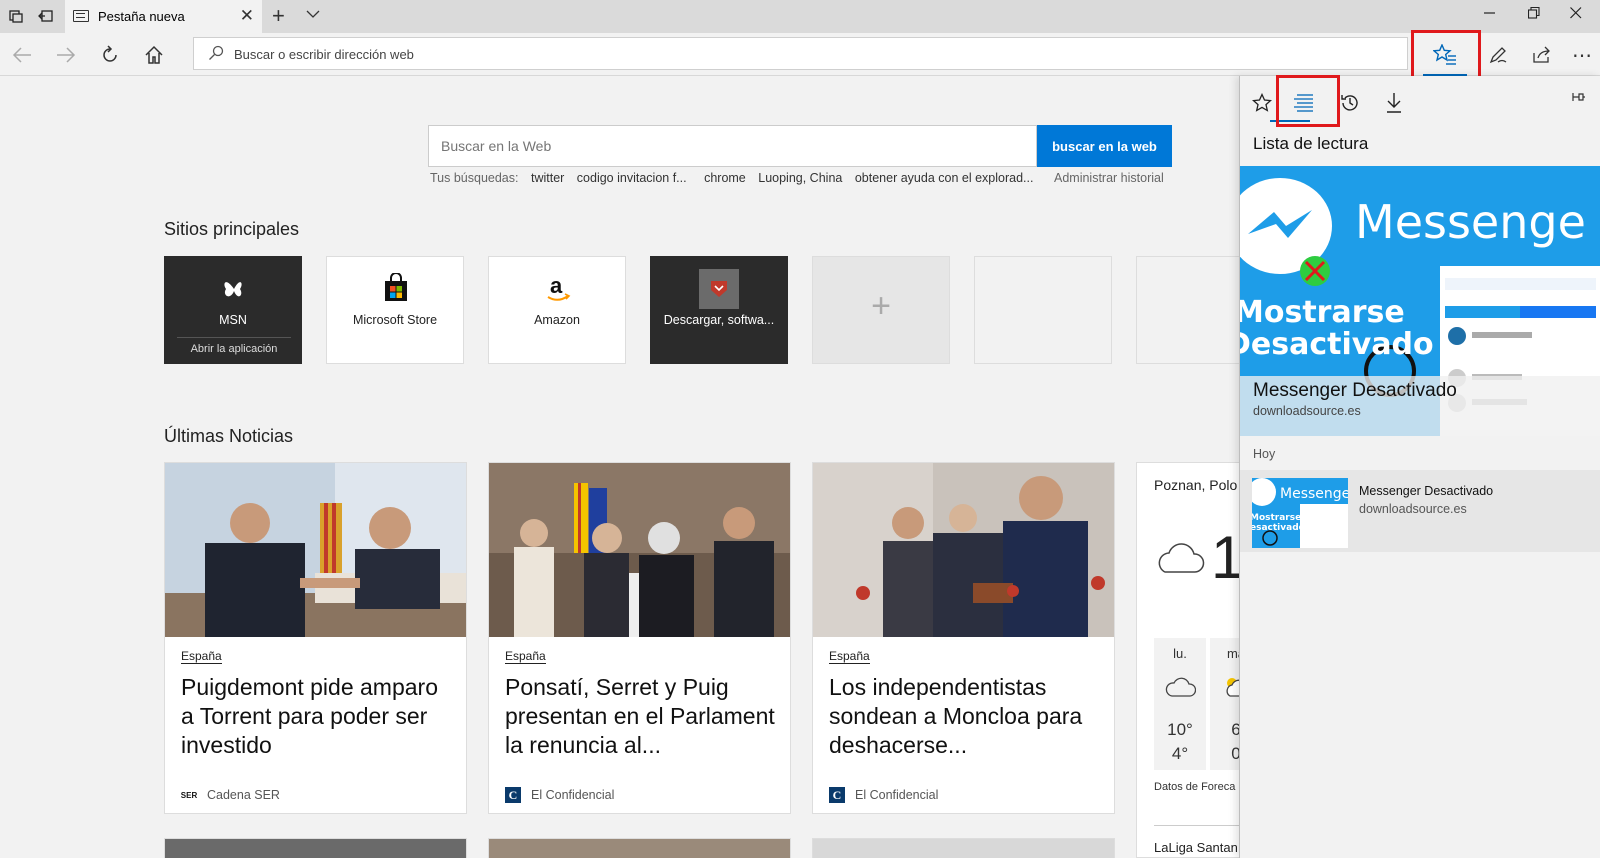 The width and height of the screenshot is (1600, 858). Describe the element at coordinates (1104, 146) in the screenshot. I see `web-search-button: buscar en la web` at that location.